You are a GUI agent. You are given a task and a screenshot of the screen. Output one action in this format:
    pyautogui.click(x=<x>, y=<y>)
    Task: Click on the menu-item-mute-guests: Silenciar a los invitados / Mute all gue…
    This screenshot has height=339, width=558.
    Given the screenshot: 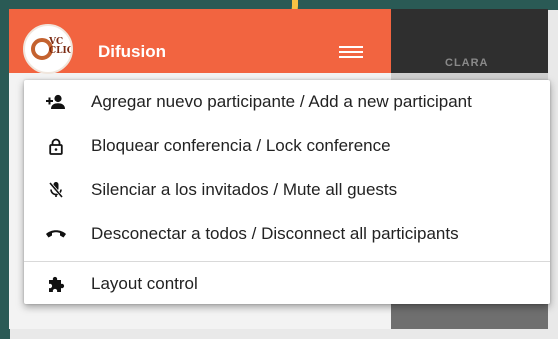 What is the action you would take?
    pyautogui.click(x=287, y=190)
    